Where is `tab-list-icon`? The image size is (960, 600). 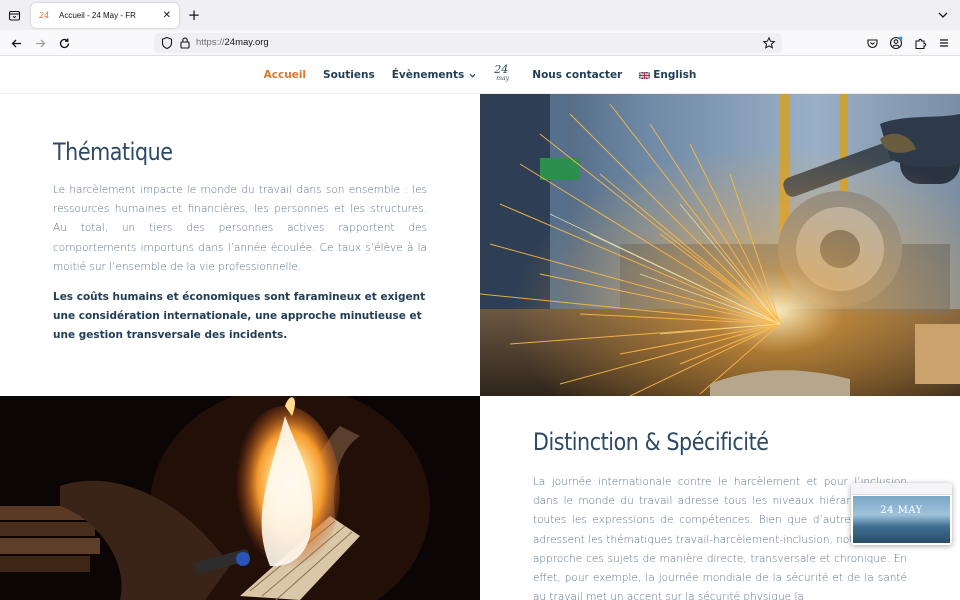
tab-list-icon is located at coordinates (14, 15).